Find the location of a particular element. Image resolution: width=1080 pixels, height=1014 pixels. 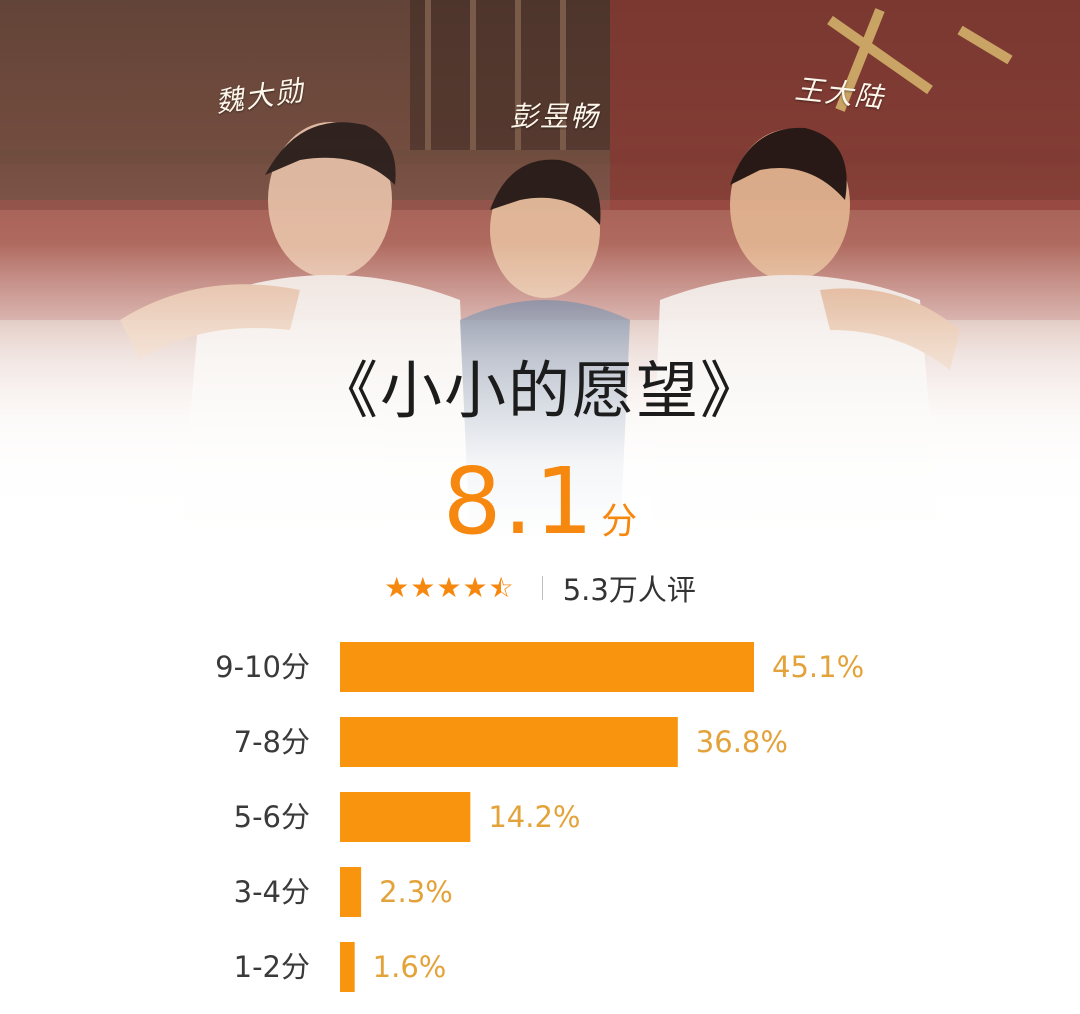

bar-percent-label: 45.1% is located at coordinates (818, 667).